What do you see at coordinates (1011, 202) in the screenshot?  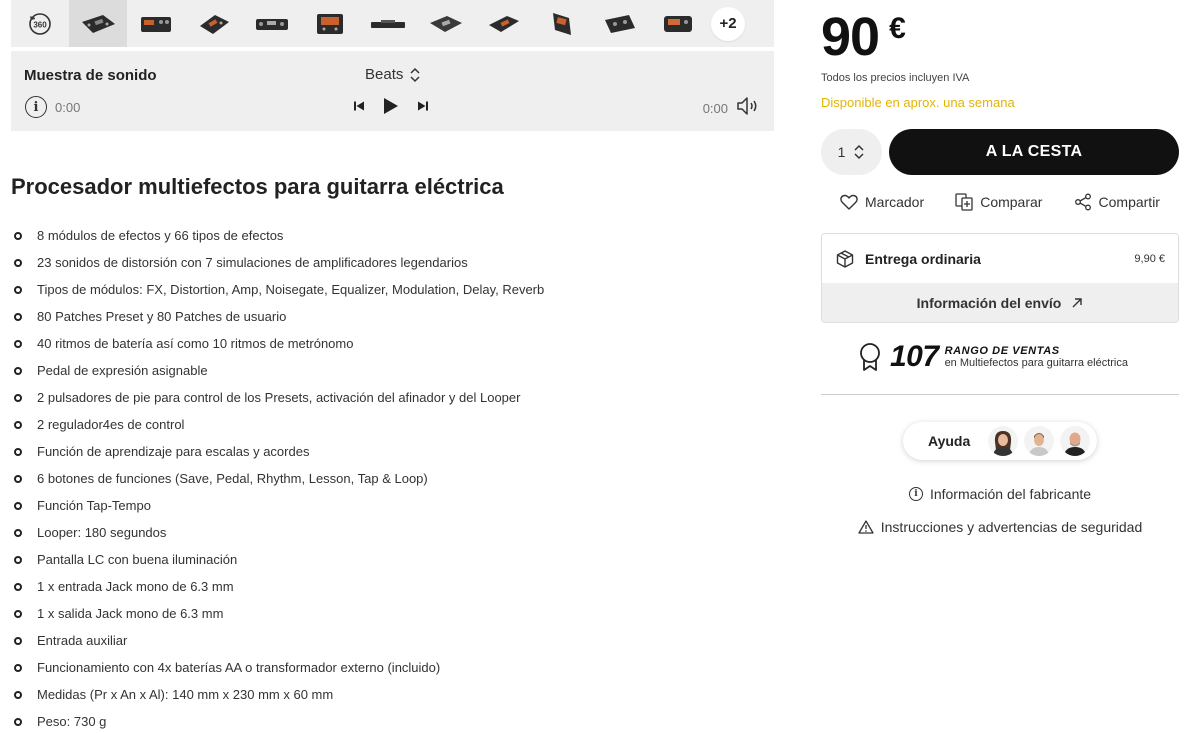 I see `compare-label: Comparar` at bounding box center [1011, 202].